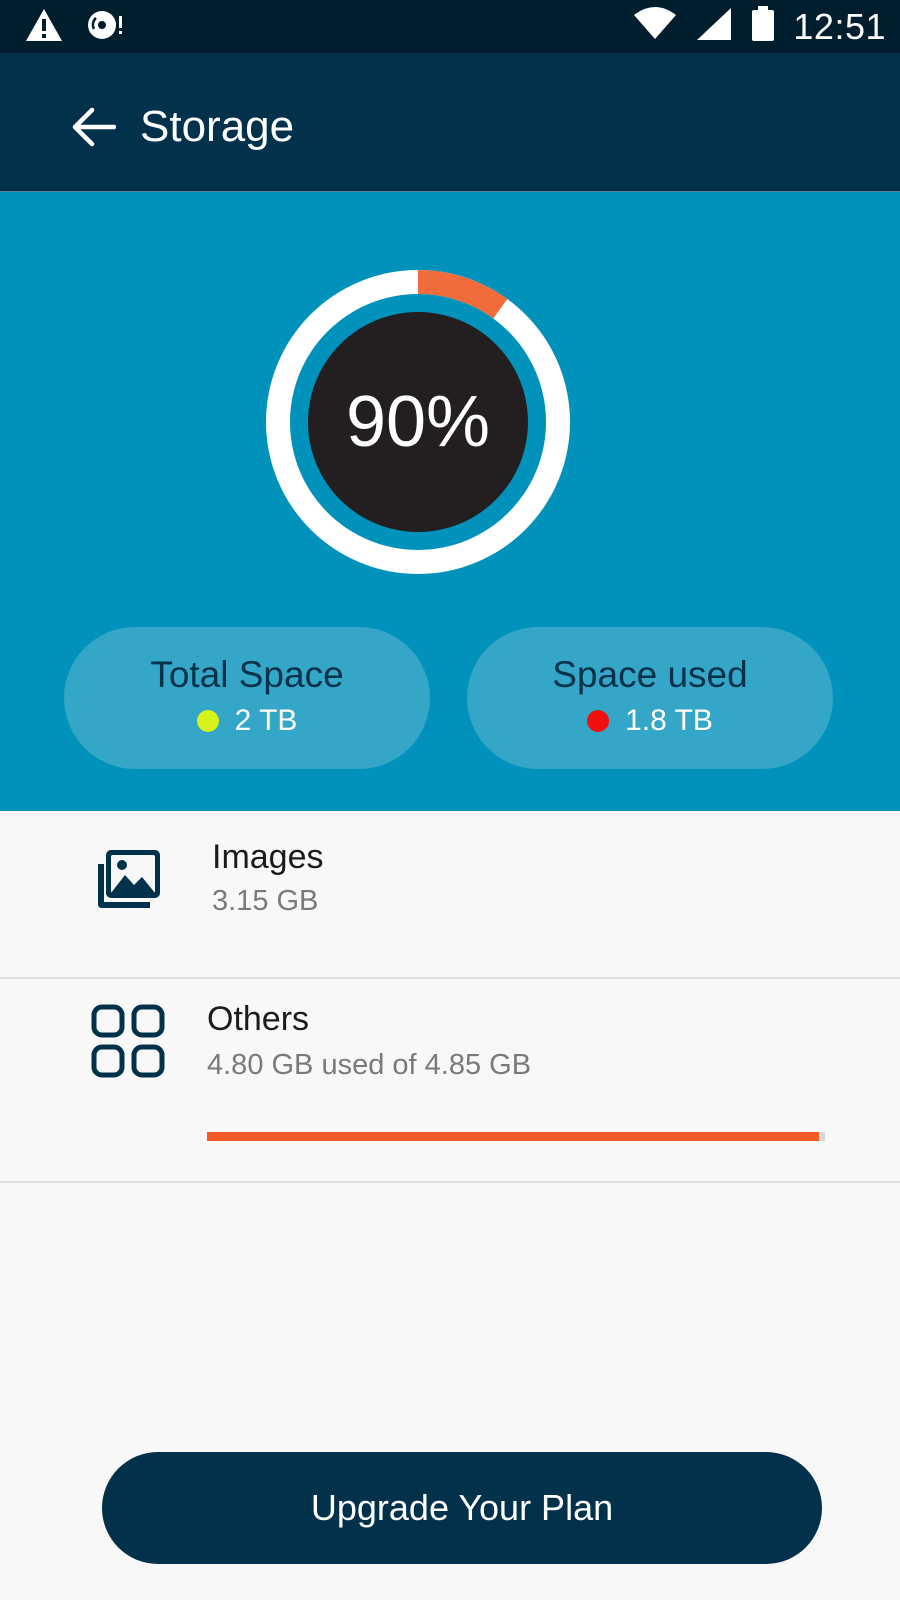 The height and width of the screenshot is (1600, 900). Describe the element at coordinates (217, 126) in the screenshot. I see `page-title: Storage` at that location.